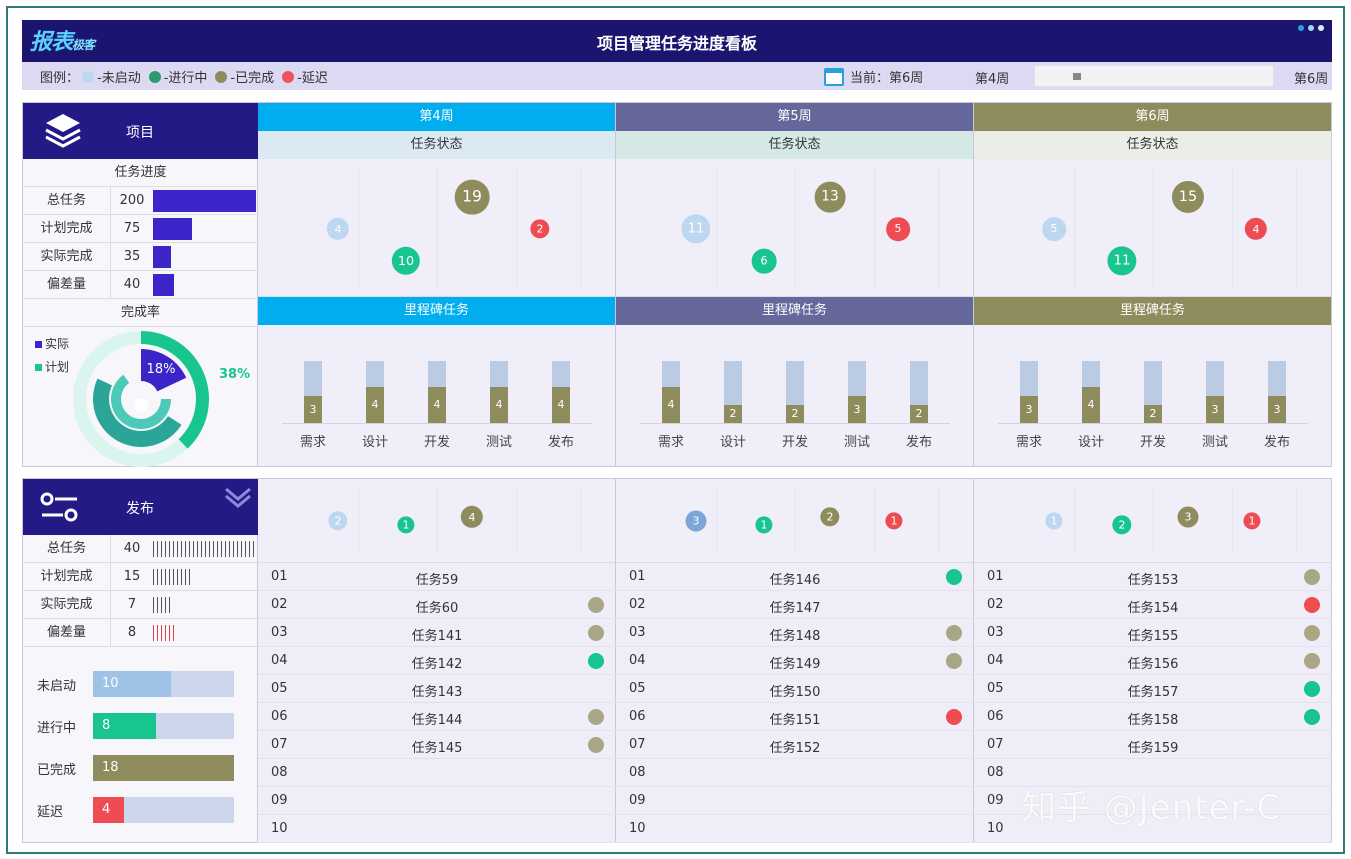  I want to click on actual-percent: 18%, so click(161, 369).